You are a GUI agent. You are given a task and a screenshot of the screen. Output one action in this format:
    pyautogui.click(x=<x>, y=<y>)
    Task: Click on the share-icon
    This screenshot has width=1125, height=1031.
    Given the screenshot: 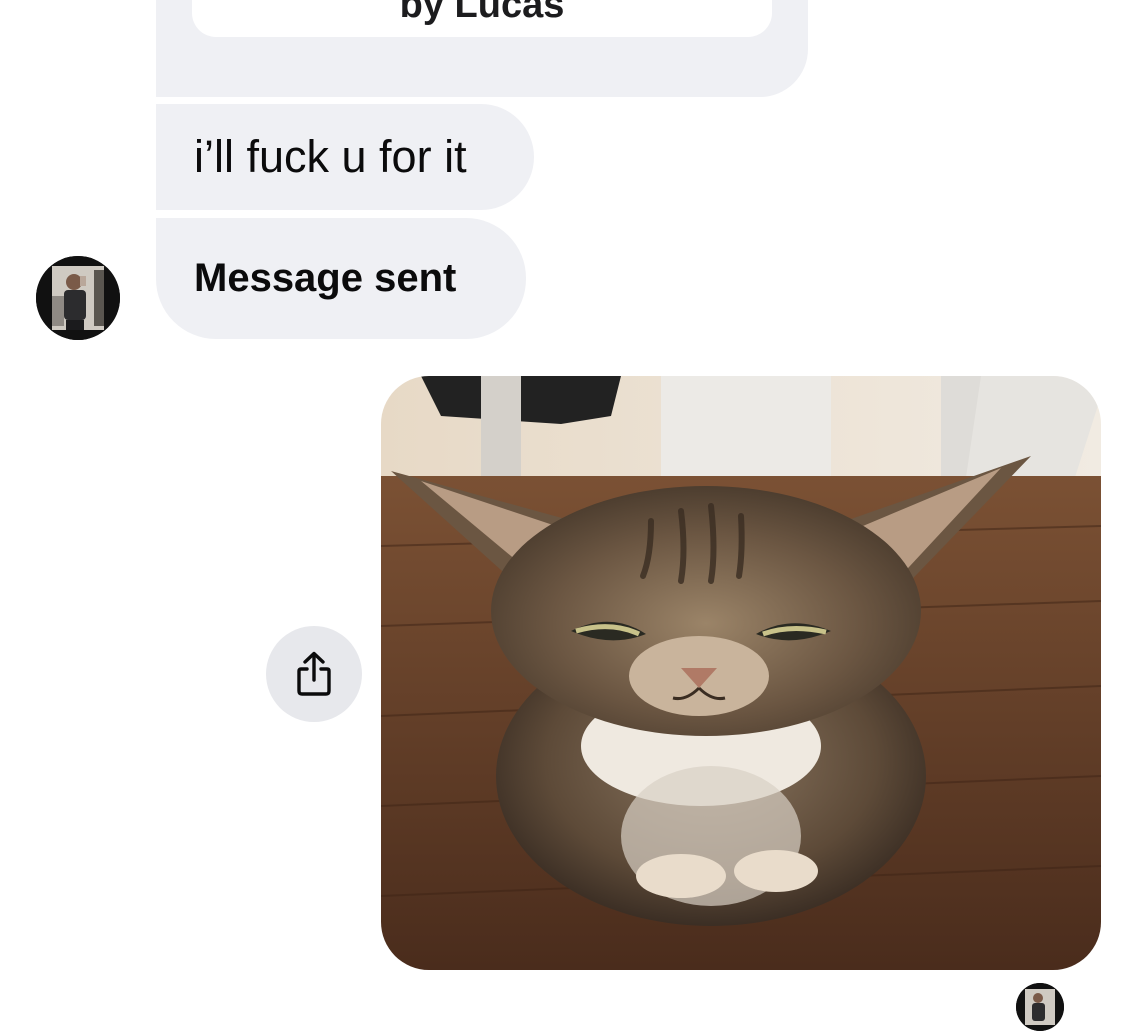 What is the action you would take?
    pyautogui.click(x=314, y=673)
    